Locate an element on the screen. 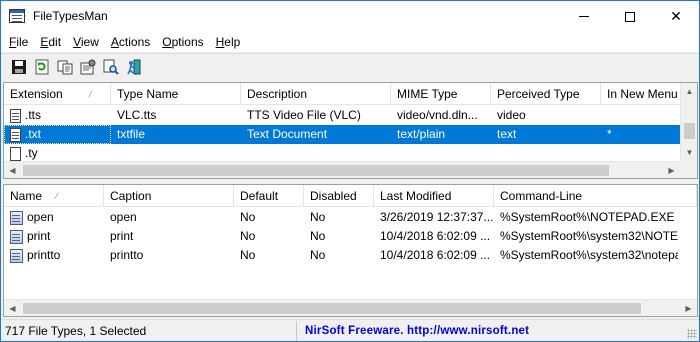 The image size is (700, 342). column-header-last-modified: Last Modified is located at coordinates (434, 196).